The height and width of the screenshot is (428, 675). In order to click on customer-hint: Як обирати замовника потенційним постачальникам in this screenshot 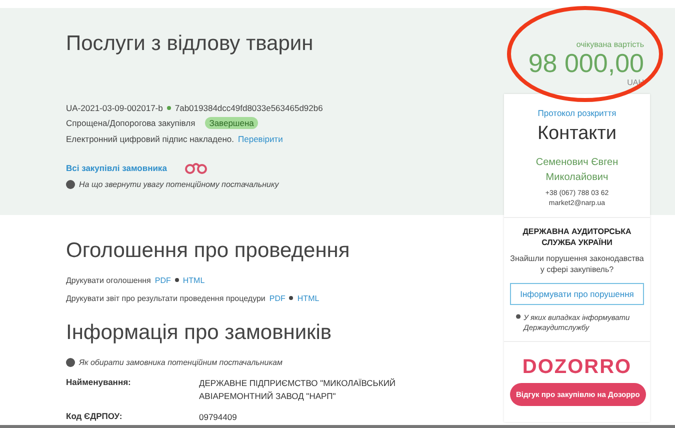, I will do `click(180, 363)`.